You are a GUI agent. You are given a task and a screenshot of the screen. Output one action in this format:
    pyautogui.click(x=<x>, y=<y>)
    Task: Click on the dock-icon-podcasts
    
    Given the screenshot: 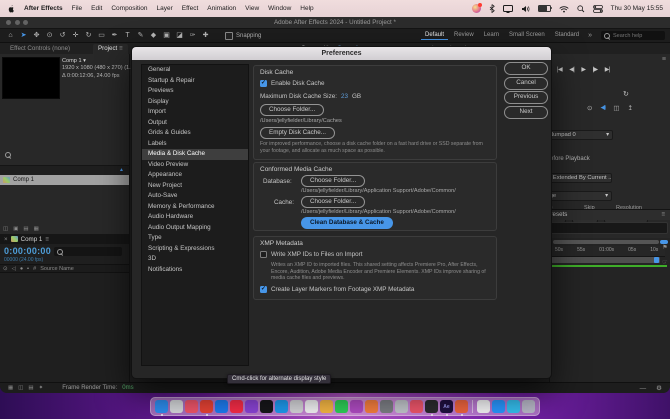 What is the action you would take?
    pyautogui.click(x=251, y=406)
    